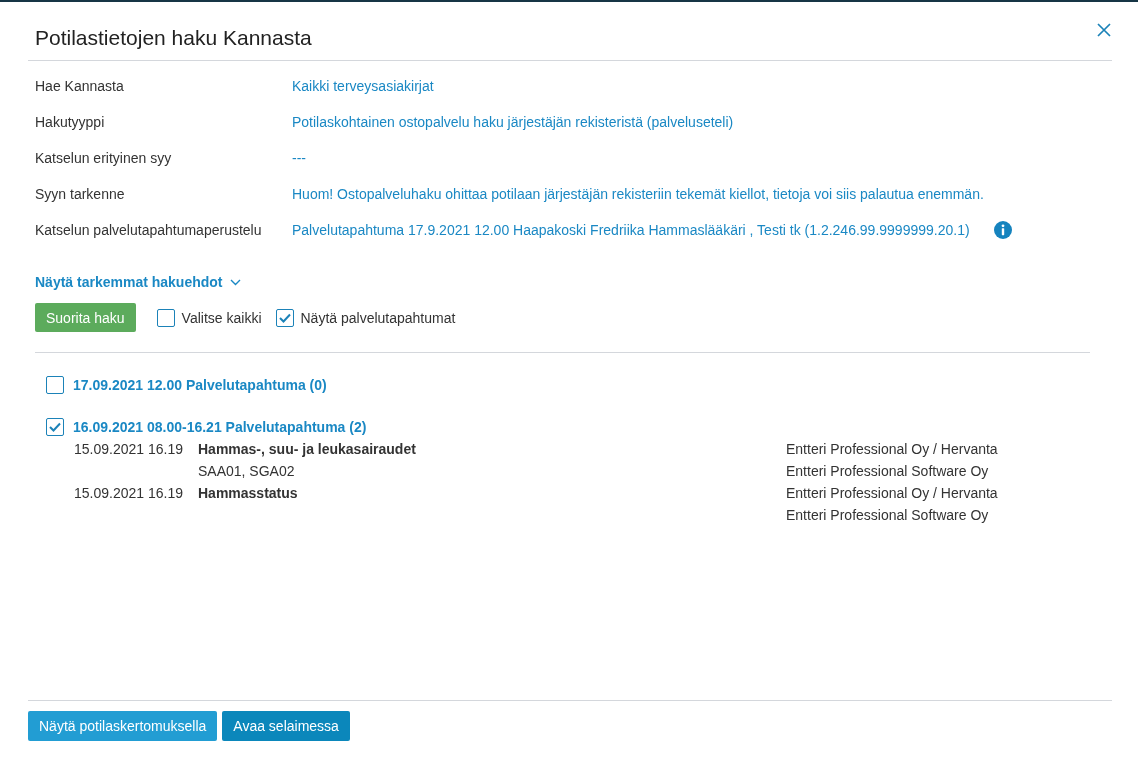 This screenshot has width=1138, height=771. I want to click on action-button: Avaa selaimessa, so click(286, 726).